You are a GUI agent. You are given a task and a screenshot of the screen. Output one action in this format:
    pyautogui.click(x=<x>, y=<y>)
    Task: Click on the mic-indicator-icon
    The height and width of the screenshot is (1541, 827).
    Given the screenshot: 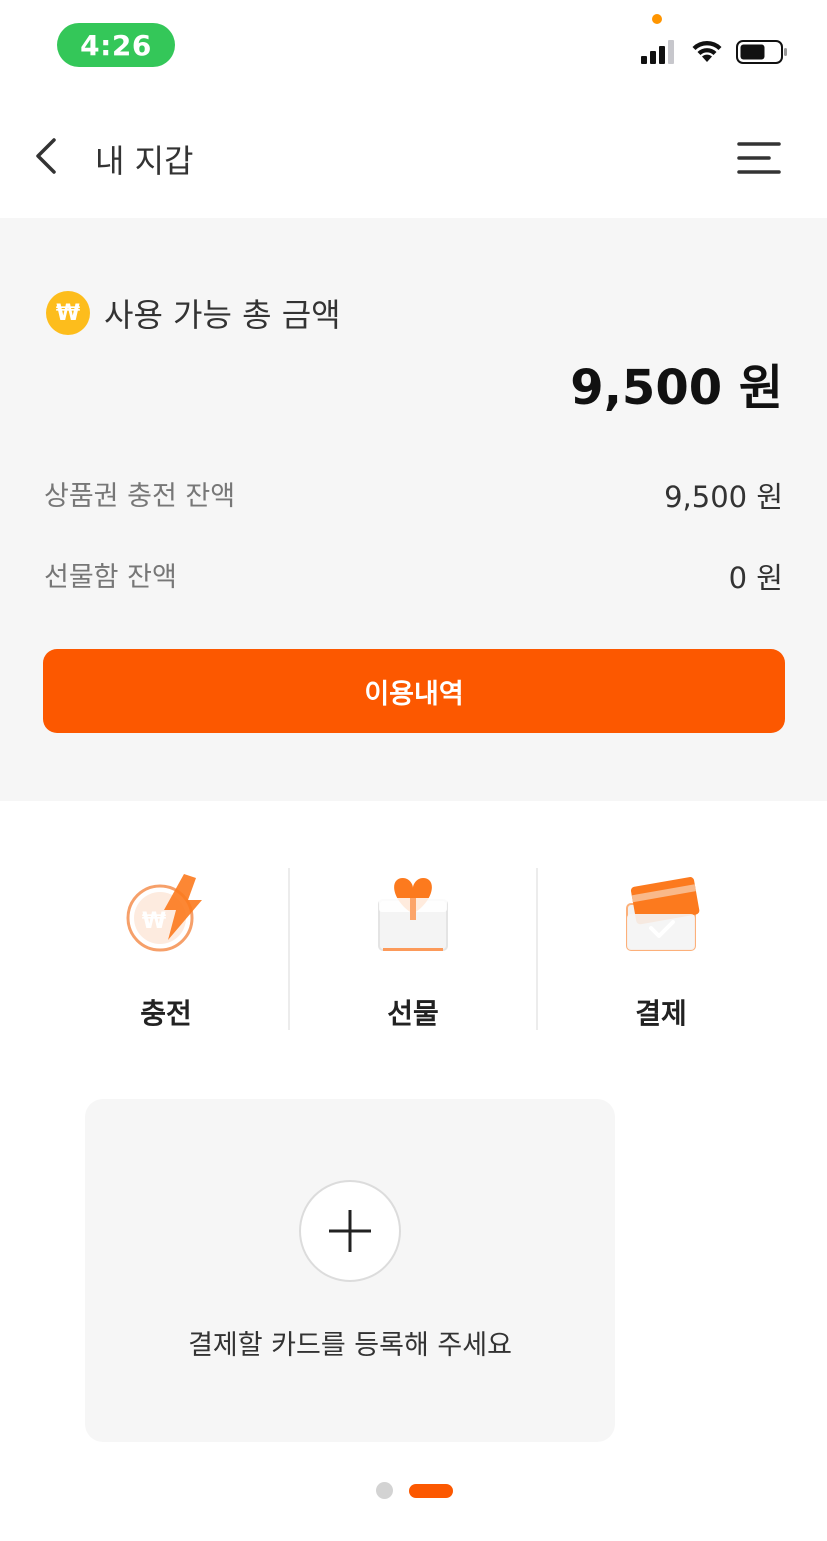 What is the action you would take?
    pyautogui.click(x=657, y=19)
    